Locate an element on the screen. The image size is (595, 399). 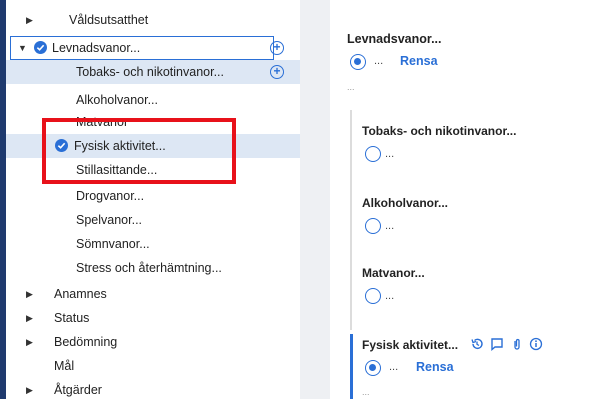
tree-item-levnadsvanor: ▼ Levnadsvanor... + is located at coordinates (153, 48).